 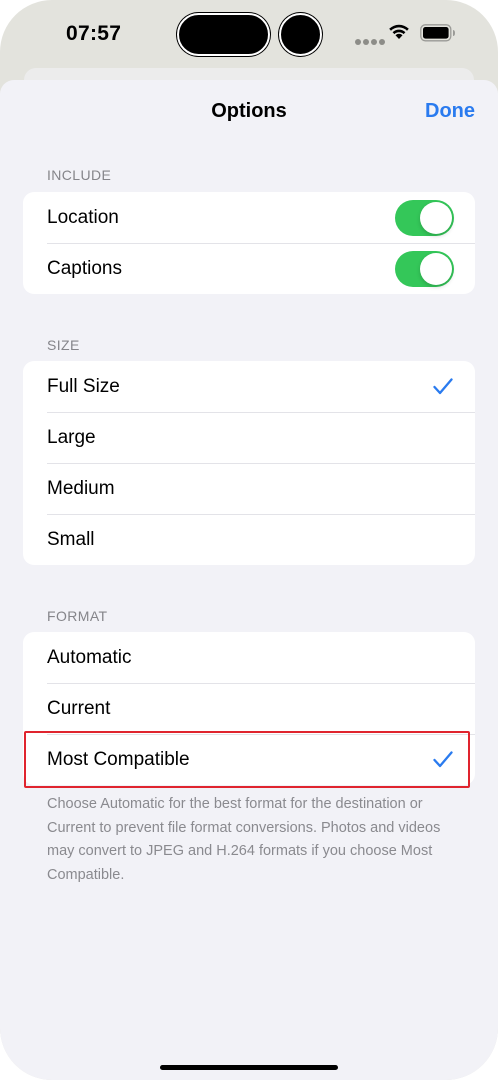 What do you see at coordinates (84, 268) in the screenshot?
I see `row-label: Captions` at bounding box center [84, 268].